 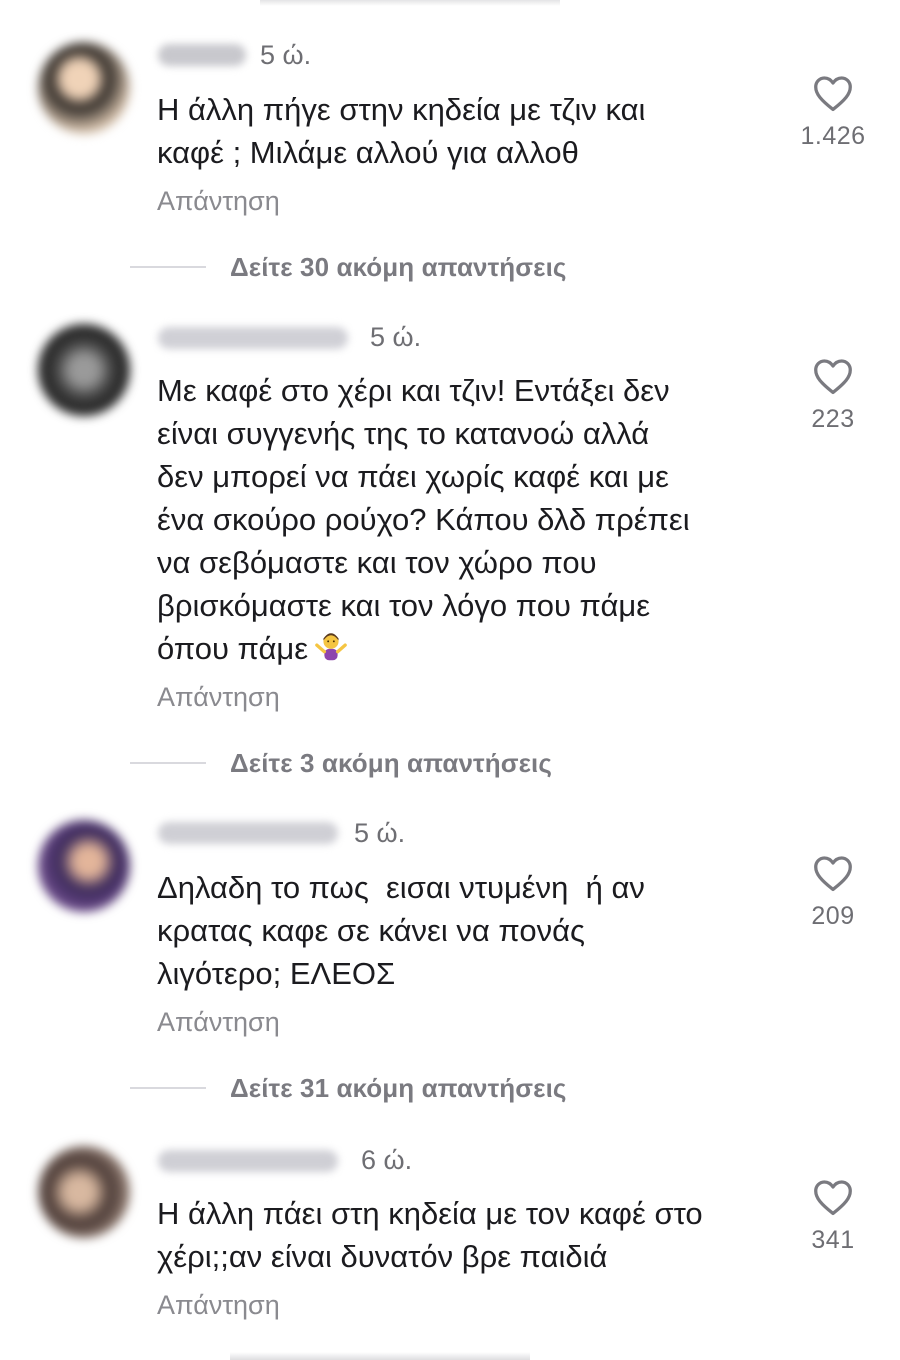 What do you see at coordinates (398, 1087) in the screenshot?
I see `view-more-replies-label: Δείτε 31 ακόμη απαντήσεις` at bounding box center [398, 1087].